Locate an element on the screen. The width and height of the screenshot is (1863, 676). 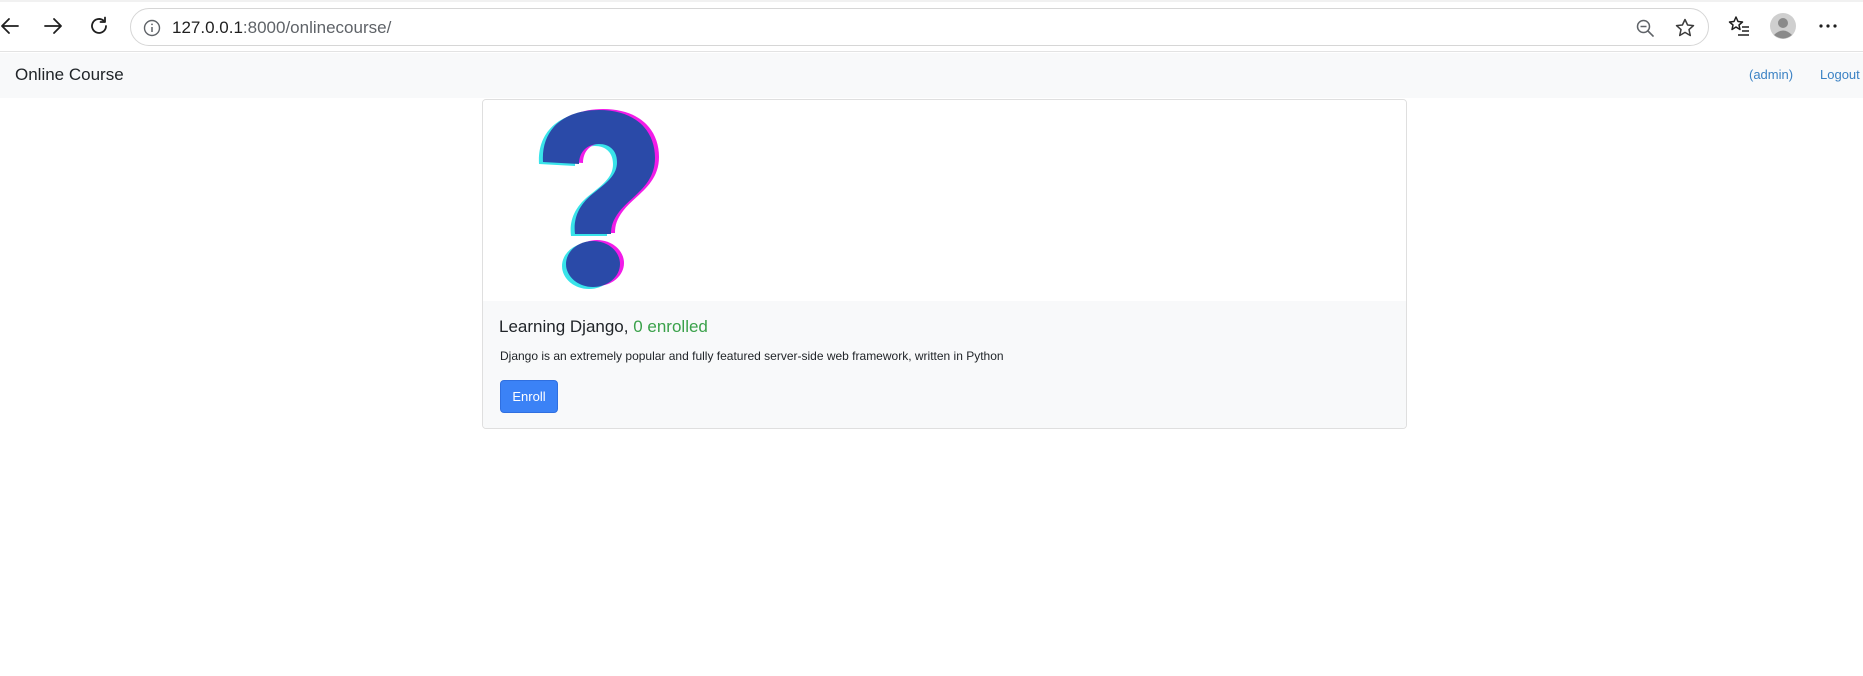
back-button is located at coordinates (14, 26).